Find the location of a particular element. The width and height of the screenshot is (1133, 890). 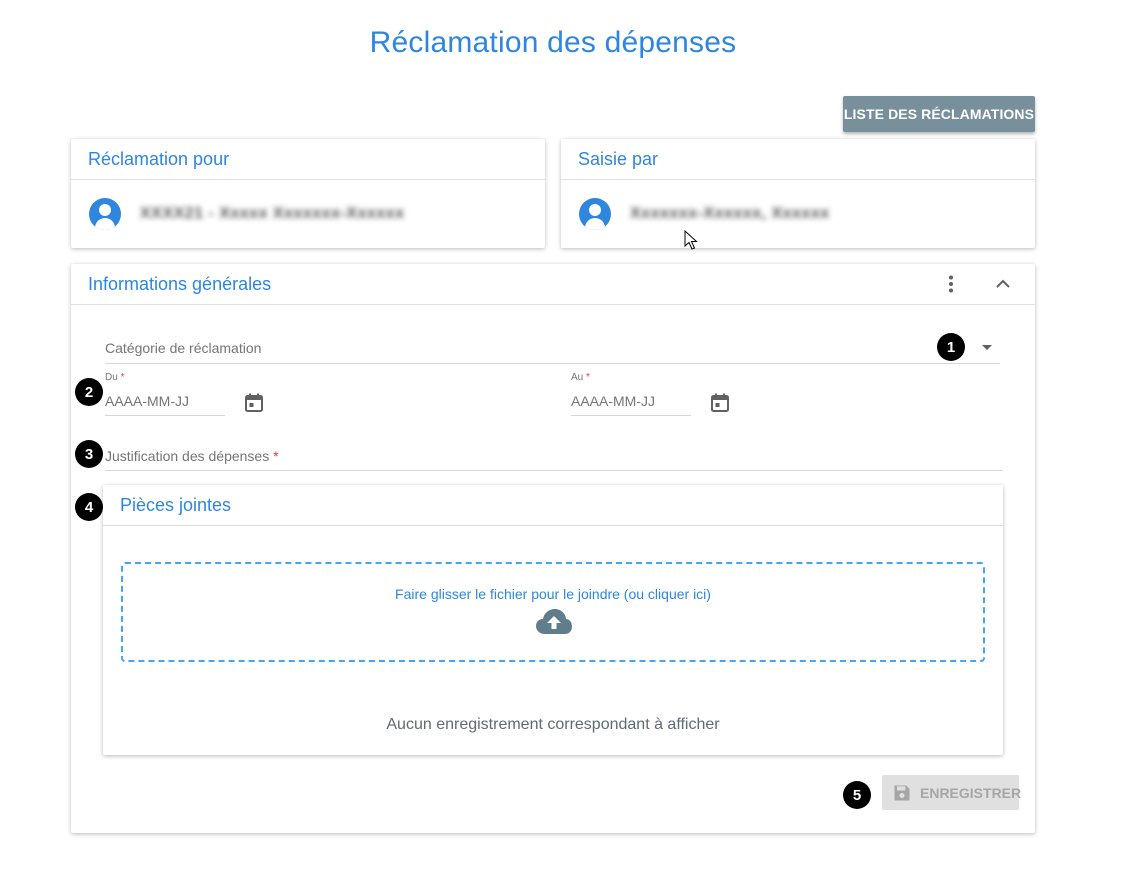

callout-badge-2: 2 is located at coordinates (89, 392).